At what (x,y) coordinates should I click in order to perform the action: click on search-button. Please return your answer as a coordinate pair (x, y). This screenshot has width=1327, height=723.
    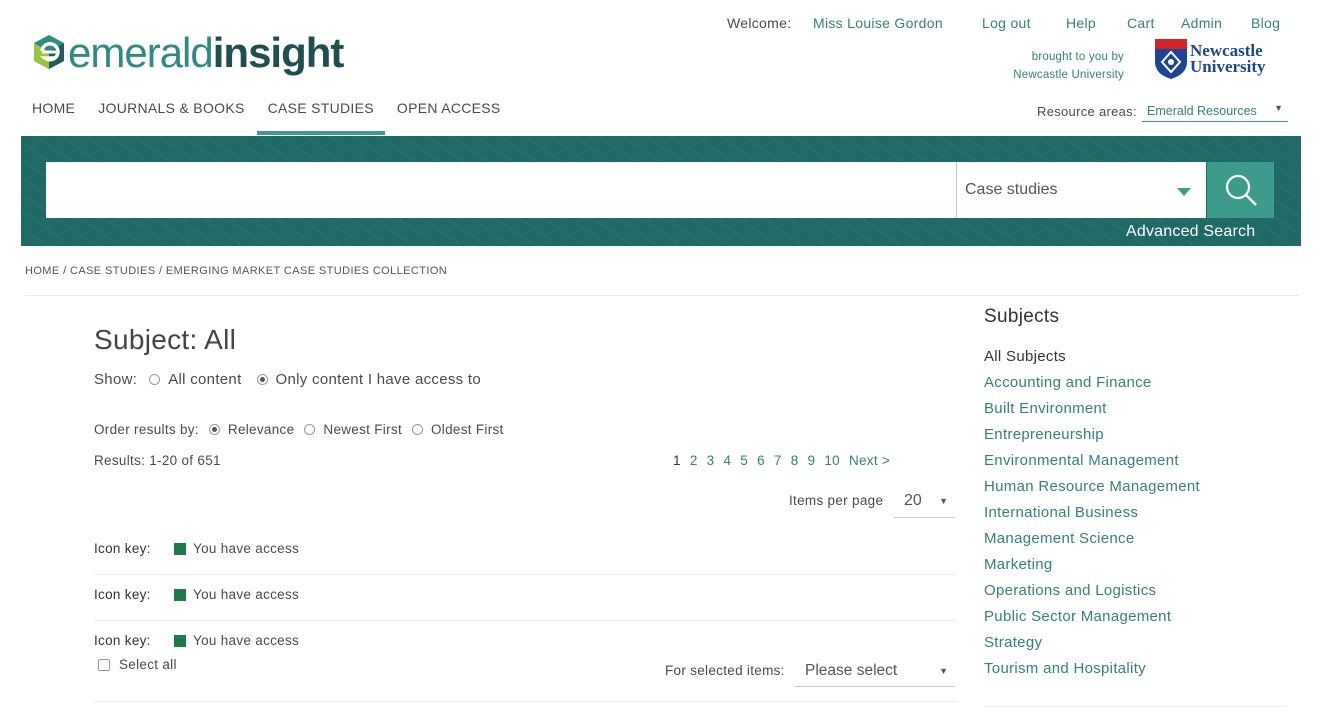
    Looking at the image, I should click on (1240, 190).